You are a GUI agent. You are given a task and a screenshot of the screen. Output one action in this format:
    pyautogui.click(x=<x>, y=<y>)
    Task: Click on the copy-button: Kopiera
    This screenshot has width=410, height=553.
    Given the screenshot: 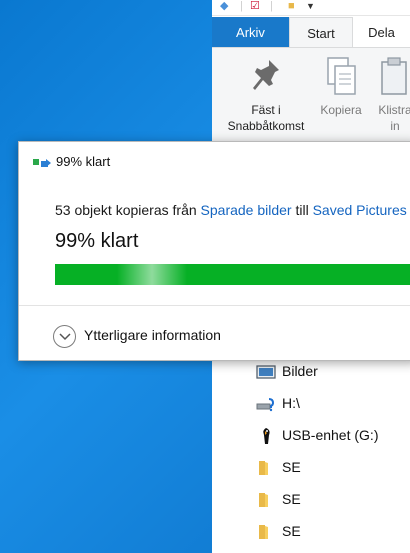 What is the action you would take?
    pyautogui.click(x=341, y=83)
    